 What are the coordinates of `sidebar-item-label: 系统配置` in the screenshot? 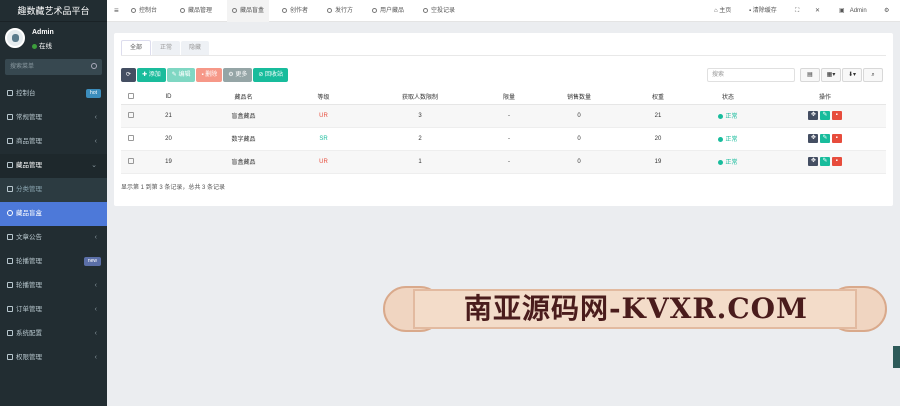 It's located at (29, 333).